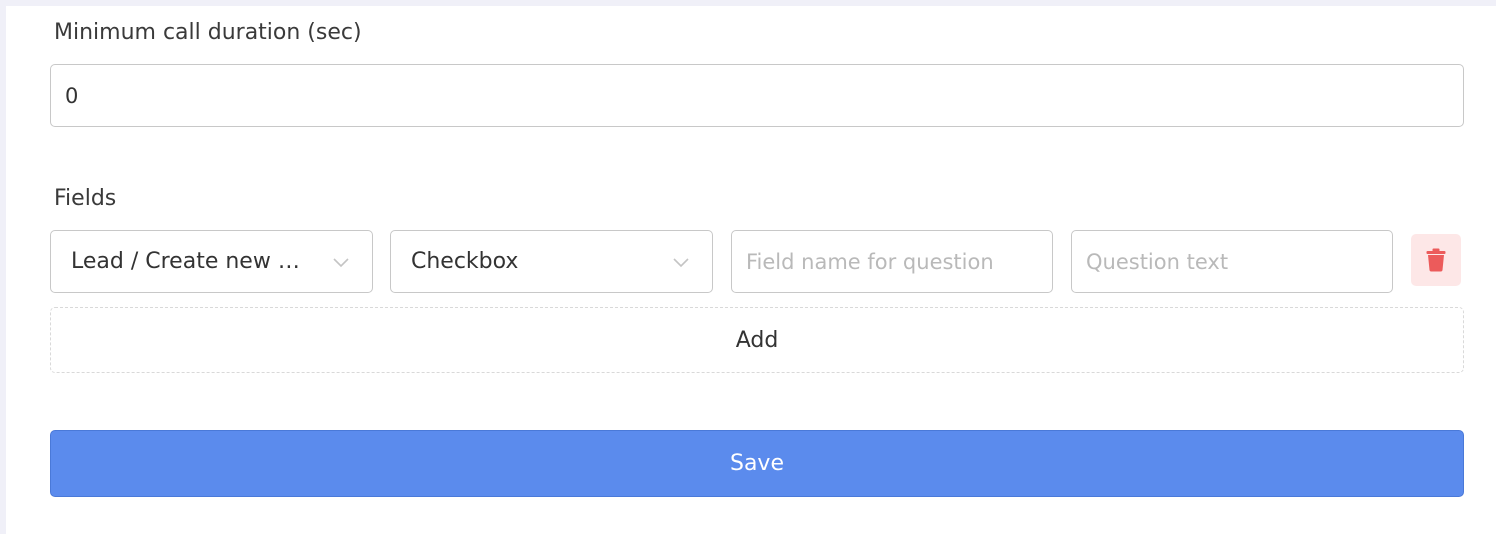 The width and height of the screenshot is (1496, 534). What do you see at coordinates (465, 261) in the screenshot?
I see `field-type-select-value: Checkbox` at bounding box center [465, 261].